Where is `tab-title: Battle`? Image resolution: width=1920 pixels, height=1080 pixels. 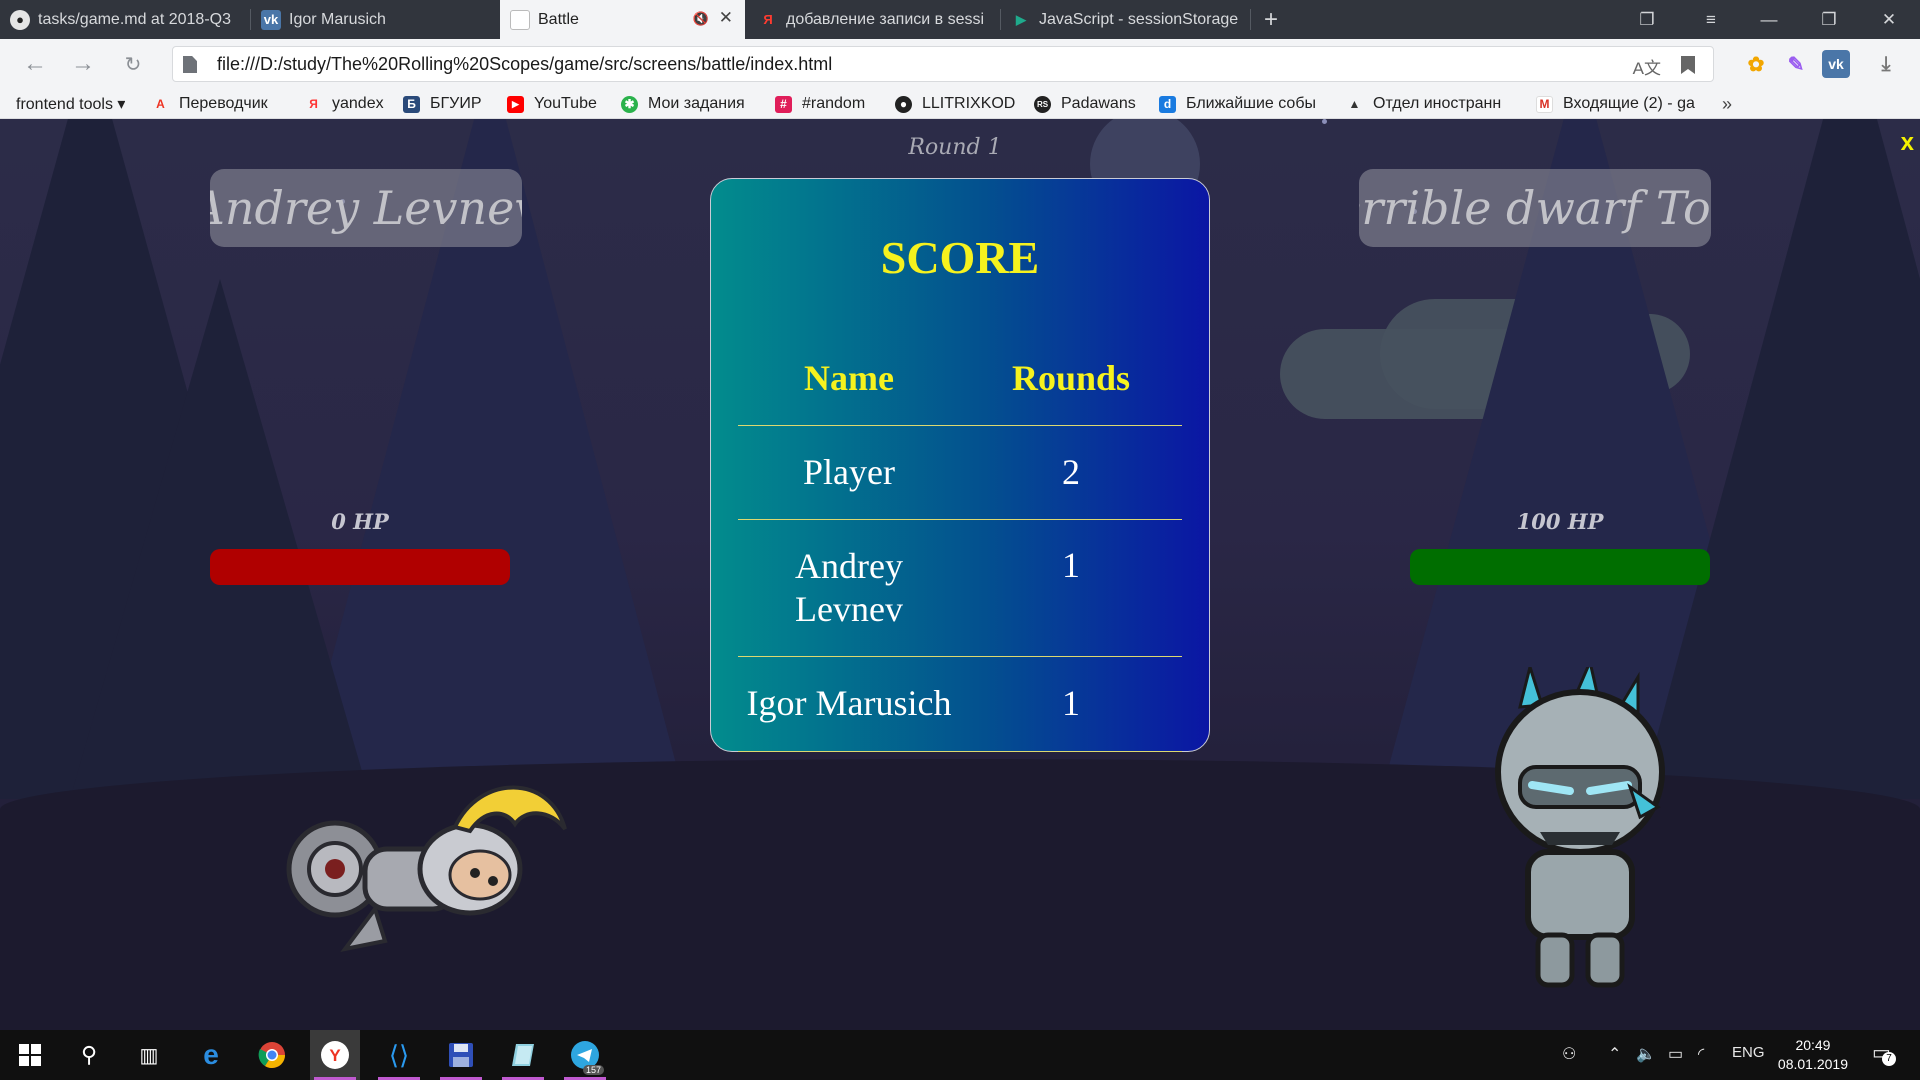 tab-title: Battle is located at coordinates (558, 19).